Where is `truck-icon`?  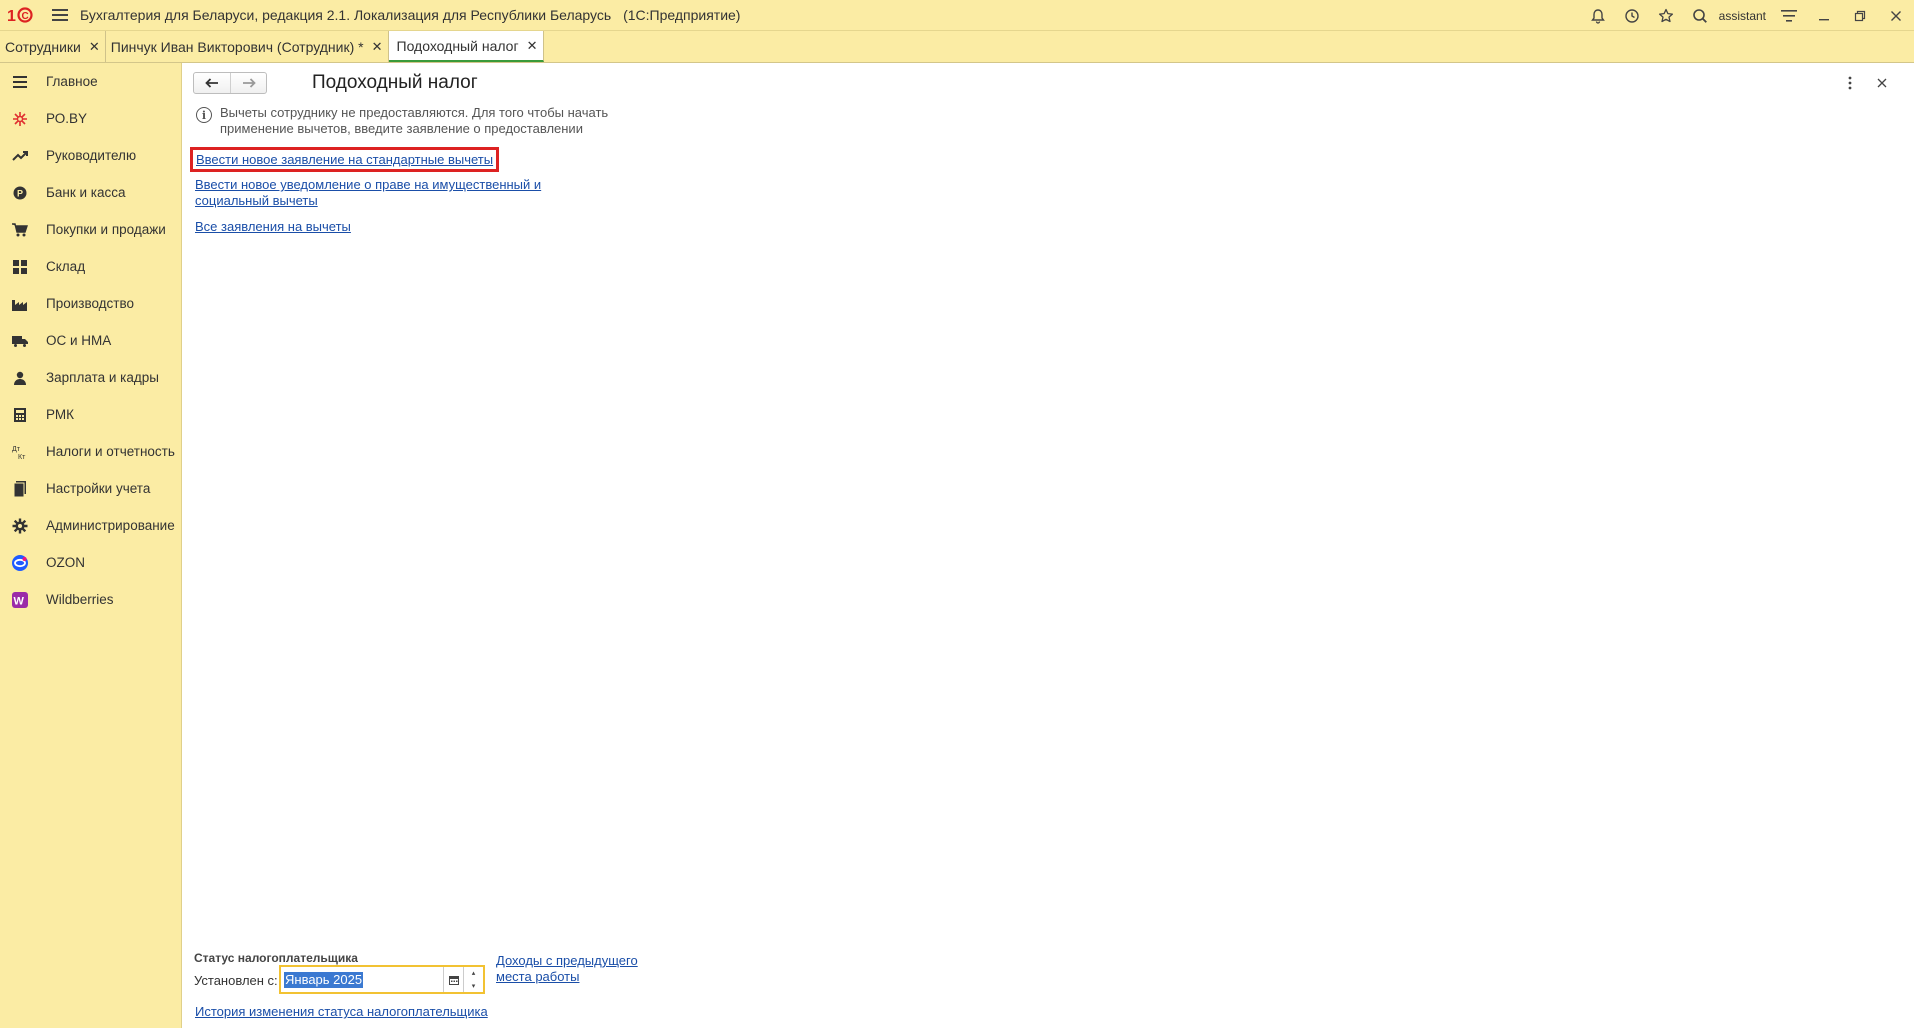 truck-icon is located at coordinates (20, 341).